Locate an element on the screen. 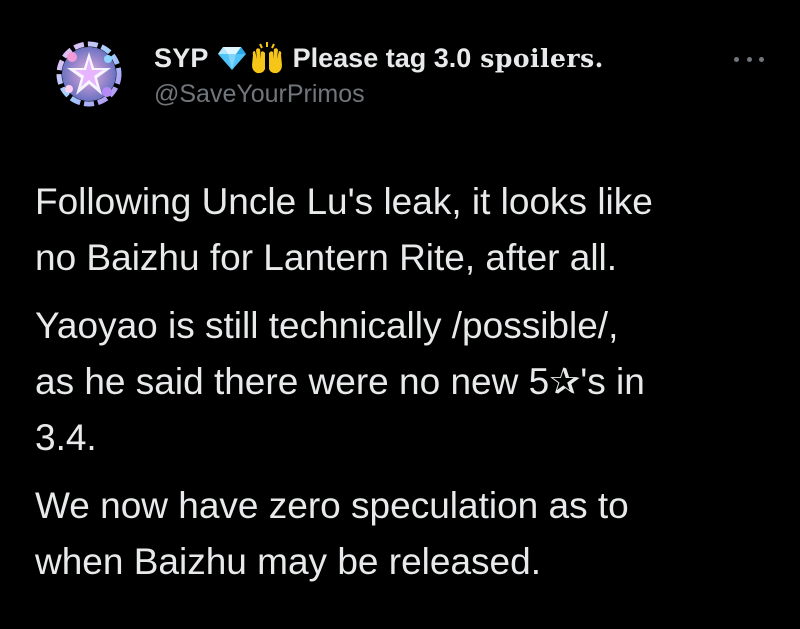 The width and height of the screenshot is (800, 629). avatar-image is located at coordinates (89, 74).